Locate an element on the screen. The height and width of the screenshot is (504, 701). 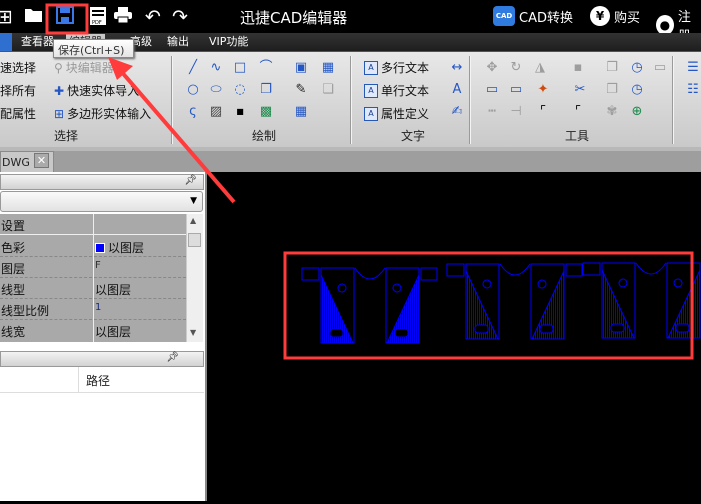
key: 线型比例 is located at coordinates (25, 311).